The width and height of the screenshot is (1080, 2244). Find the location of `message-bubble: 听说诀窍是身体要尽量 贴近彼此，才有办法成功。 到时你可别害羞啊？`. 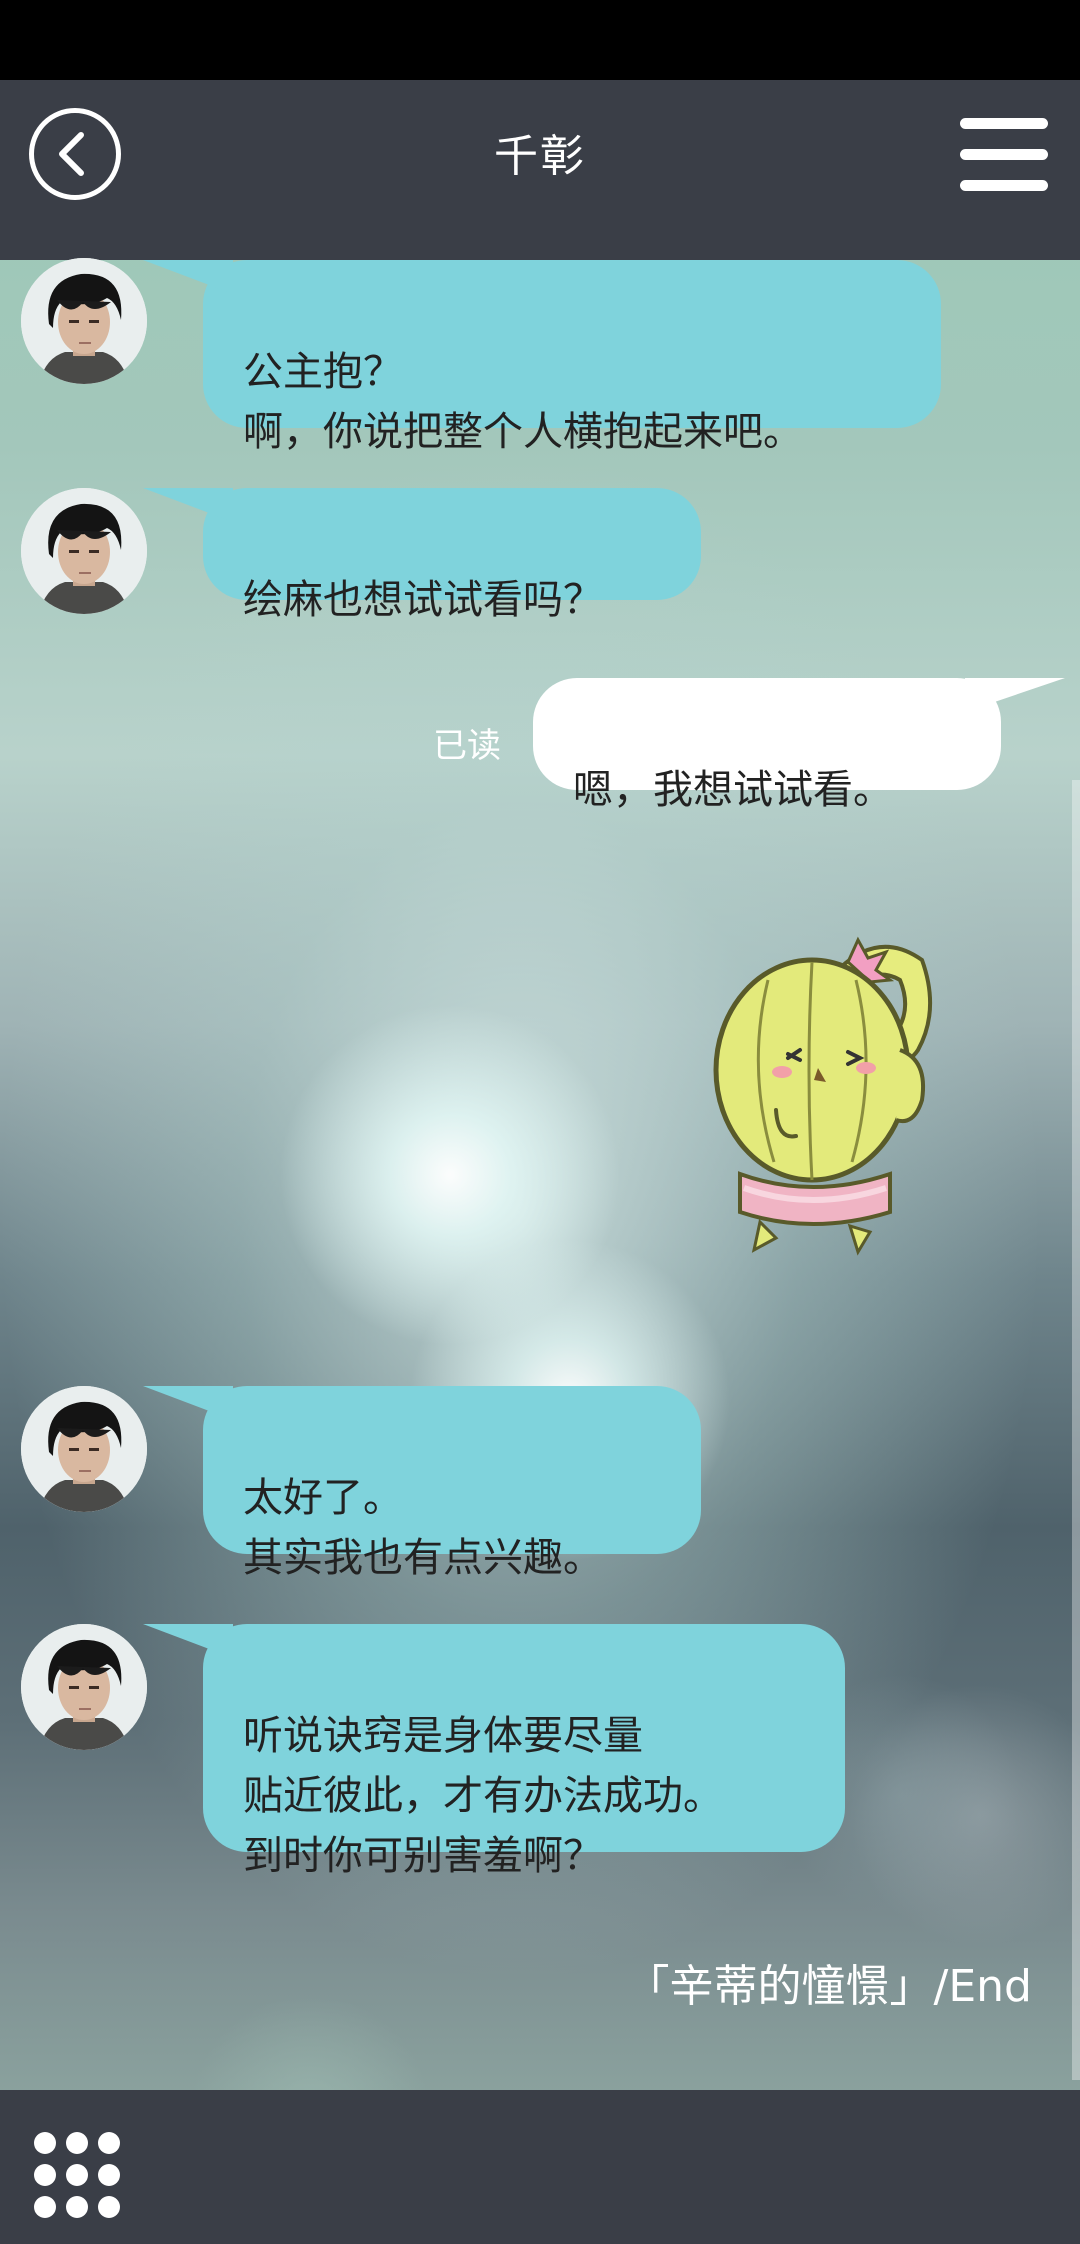

message-bubble: 听说诀窍是身体要尽量 贴近彼此，才有办法成功。 到时你可别害羞啊？ is located at coordinates (494, 1751).